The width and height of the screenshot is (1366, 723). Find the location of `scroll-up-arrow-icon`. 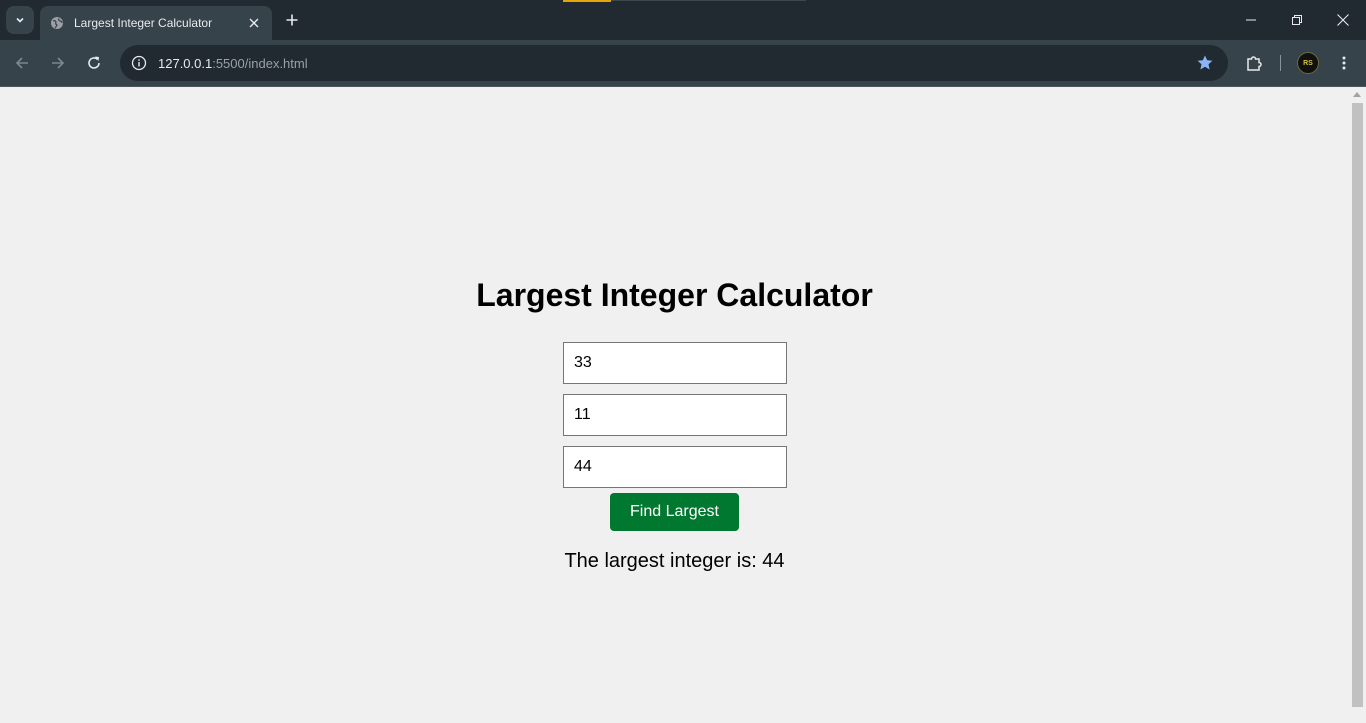

scroll-up-arrow-icon is located at coordinates (1357, 94).